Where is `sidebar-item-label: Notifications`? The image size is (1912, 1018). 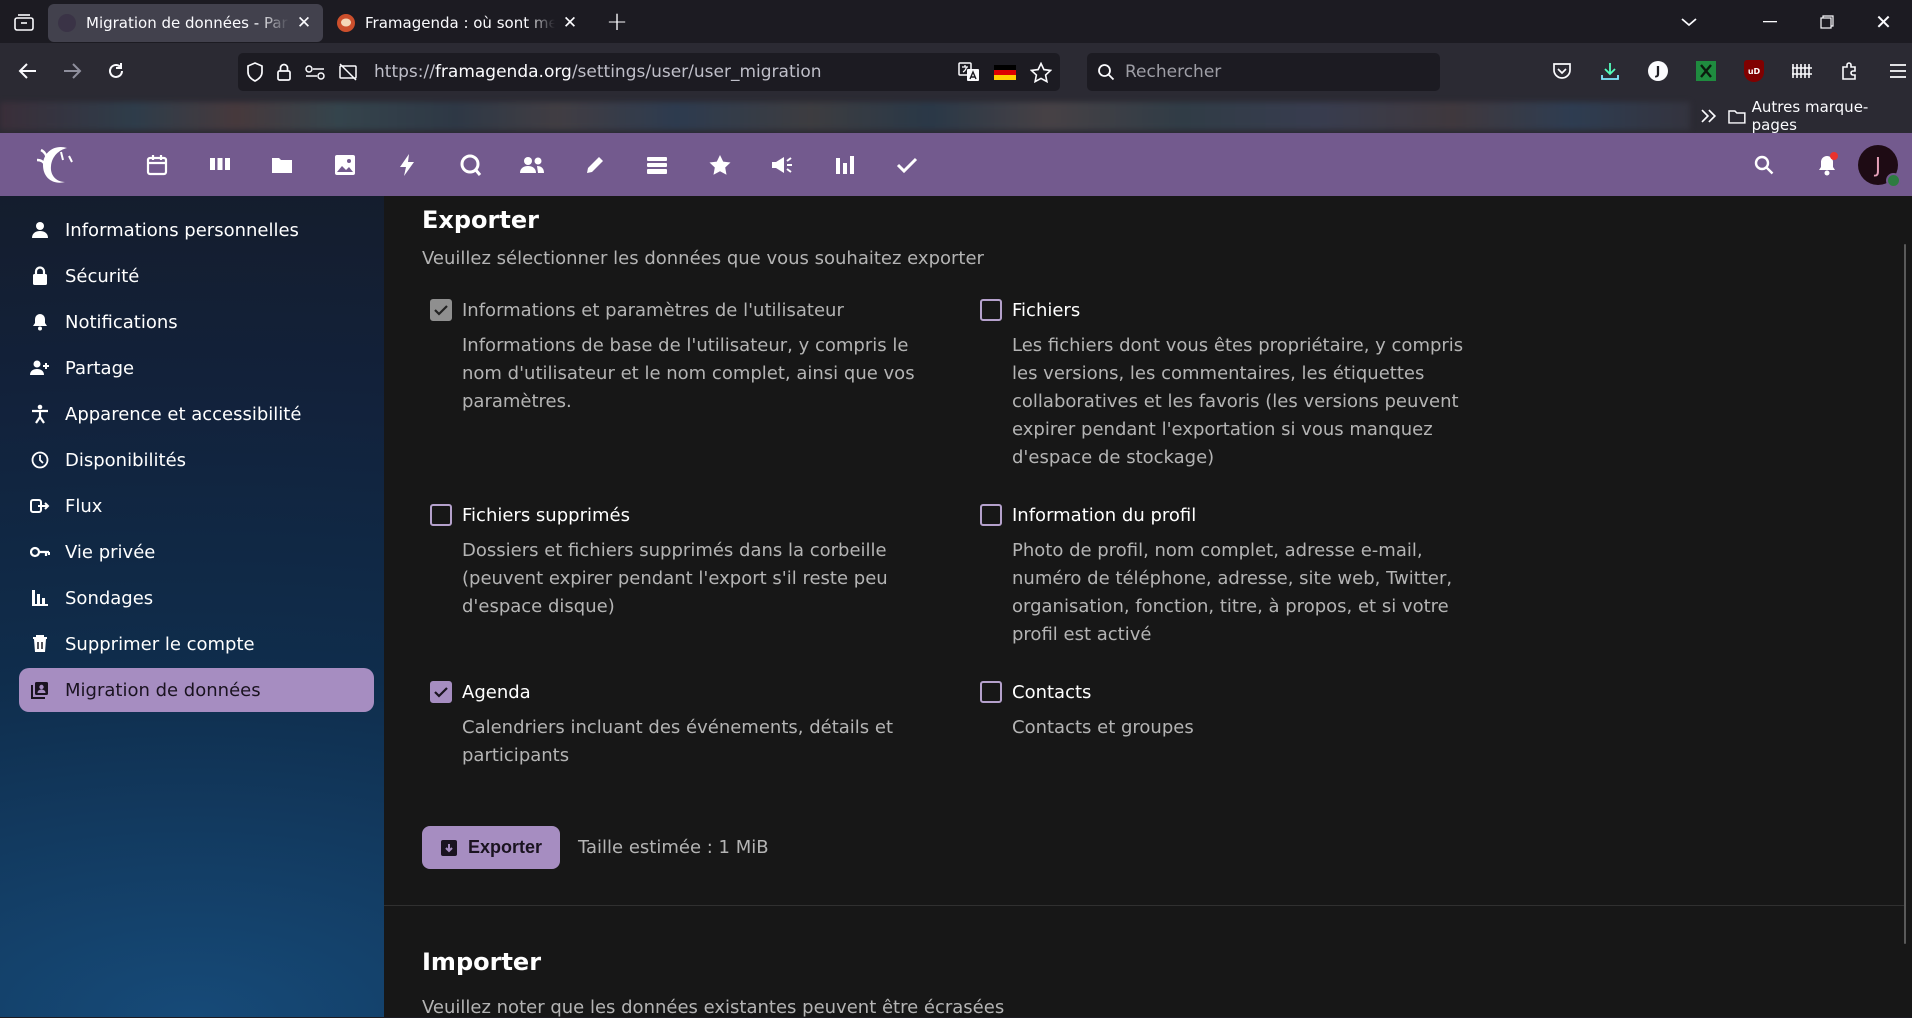
sidebar-item-label: Notifications is located at coordinates (121, 322).